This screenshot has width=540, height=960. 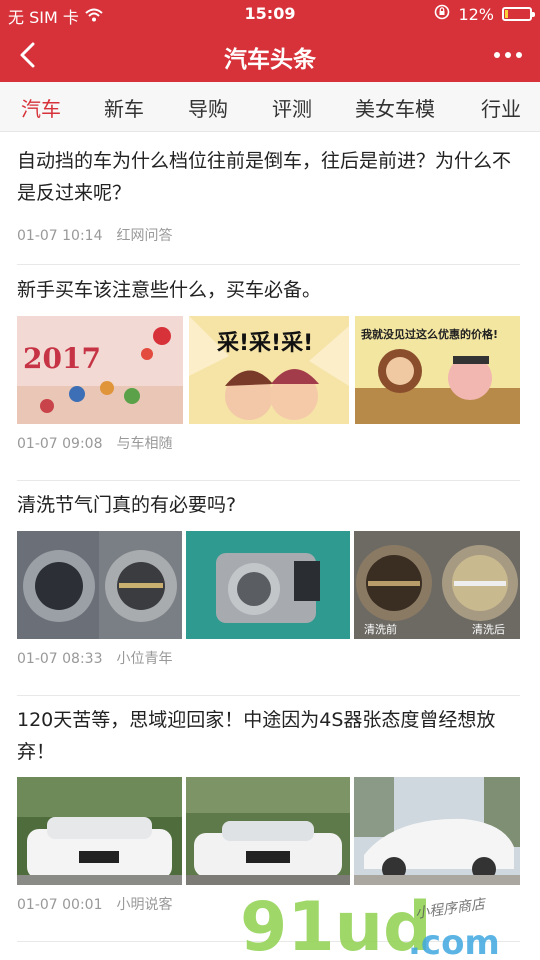 I want to click on article-meta: 01-07 10:14 红网问答, so click(x=94, y=235).